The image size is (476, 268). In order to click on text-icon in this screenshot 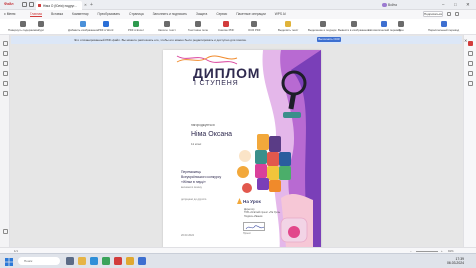, I will do `click(166, 23)`.